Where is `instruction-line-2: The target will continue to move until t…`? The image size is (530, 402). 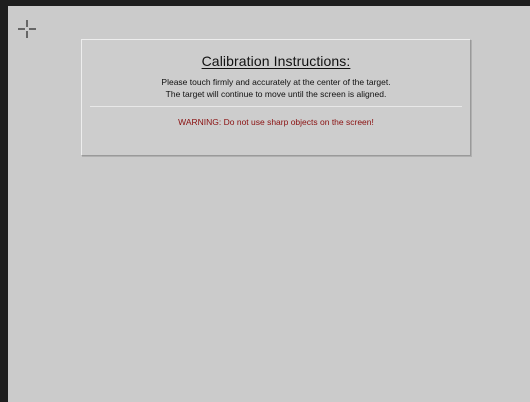 instruction-line-2: The target will continue to move until t… is located at coordinates (276, 94).